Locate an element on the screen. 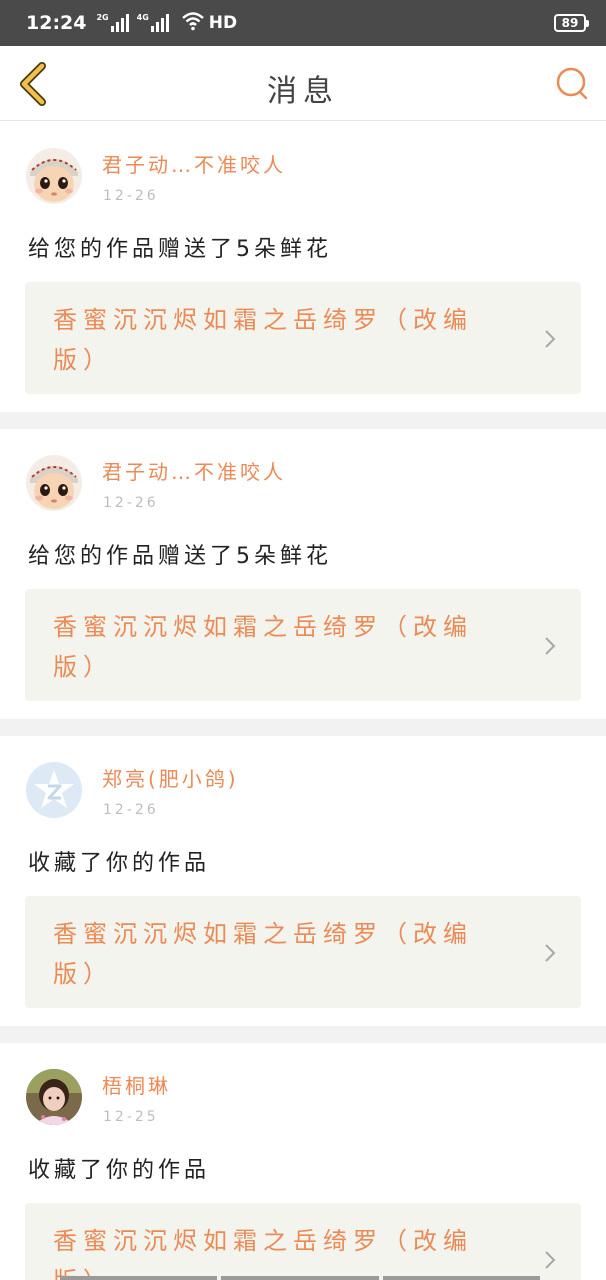 The height and width of the screenshot is (1280, 606). nav-bar: 消息 is located at coordinates (303, 83).